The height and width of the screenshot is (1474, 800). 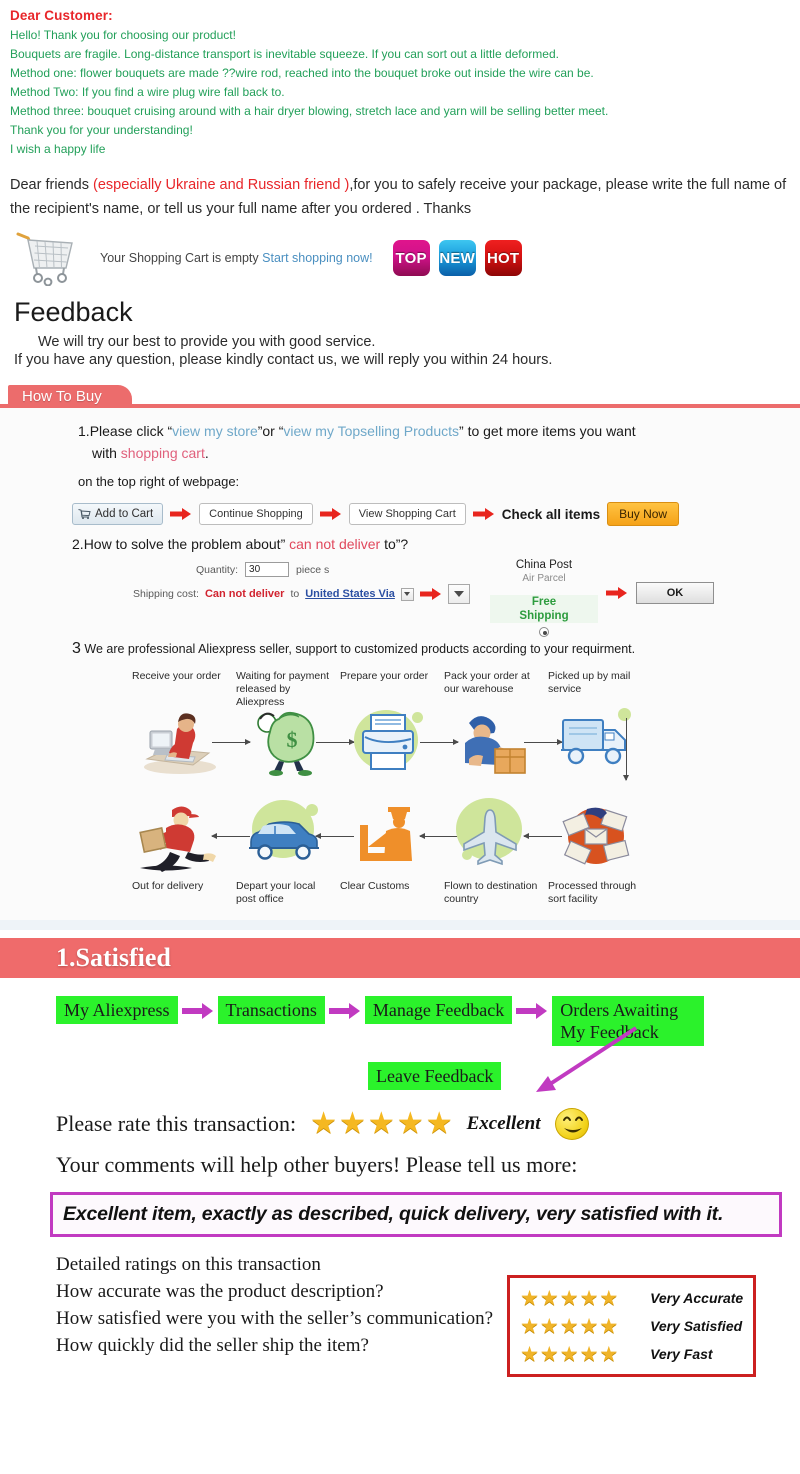 I want to click on nav-box-leave-feedback: Leave Feedback, so click(x=435, y=1076).